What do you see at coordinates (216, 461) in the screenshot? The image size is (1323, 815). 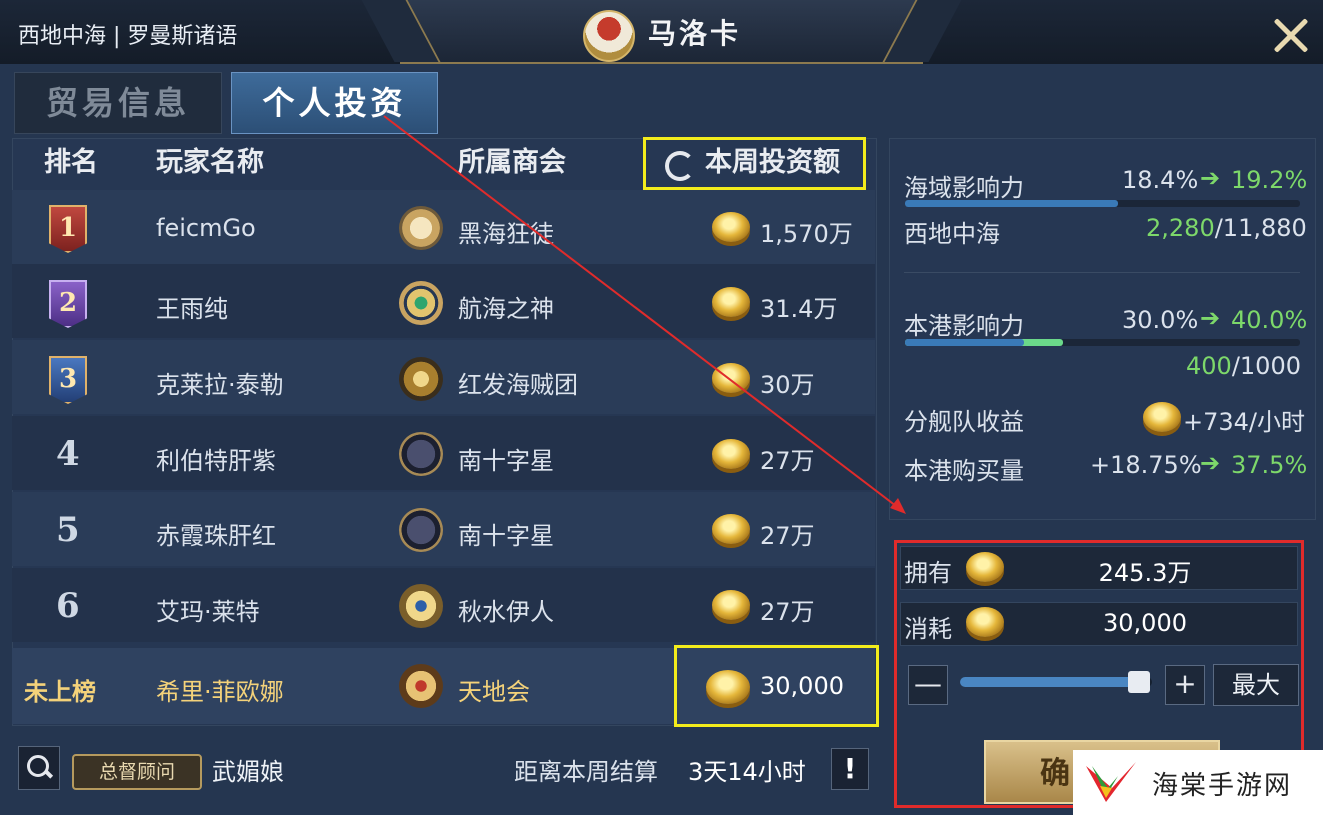 I see `player-name: 利伯特肝紫` at bounding box center [216, 461].